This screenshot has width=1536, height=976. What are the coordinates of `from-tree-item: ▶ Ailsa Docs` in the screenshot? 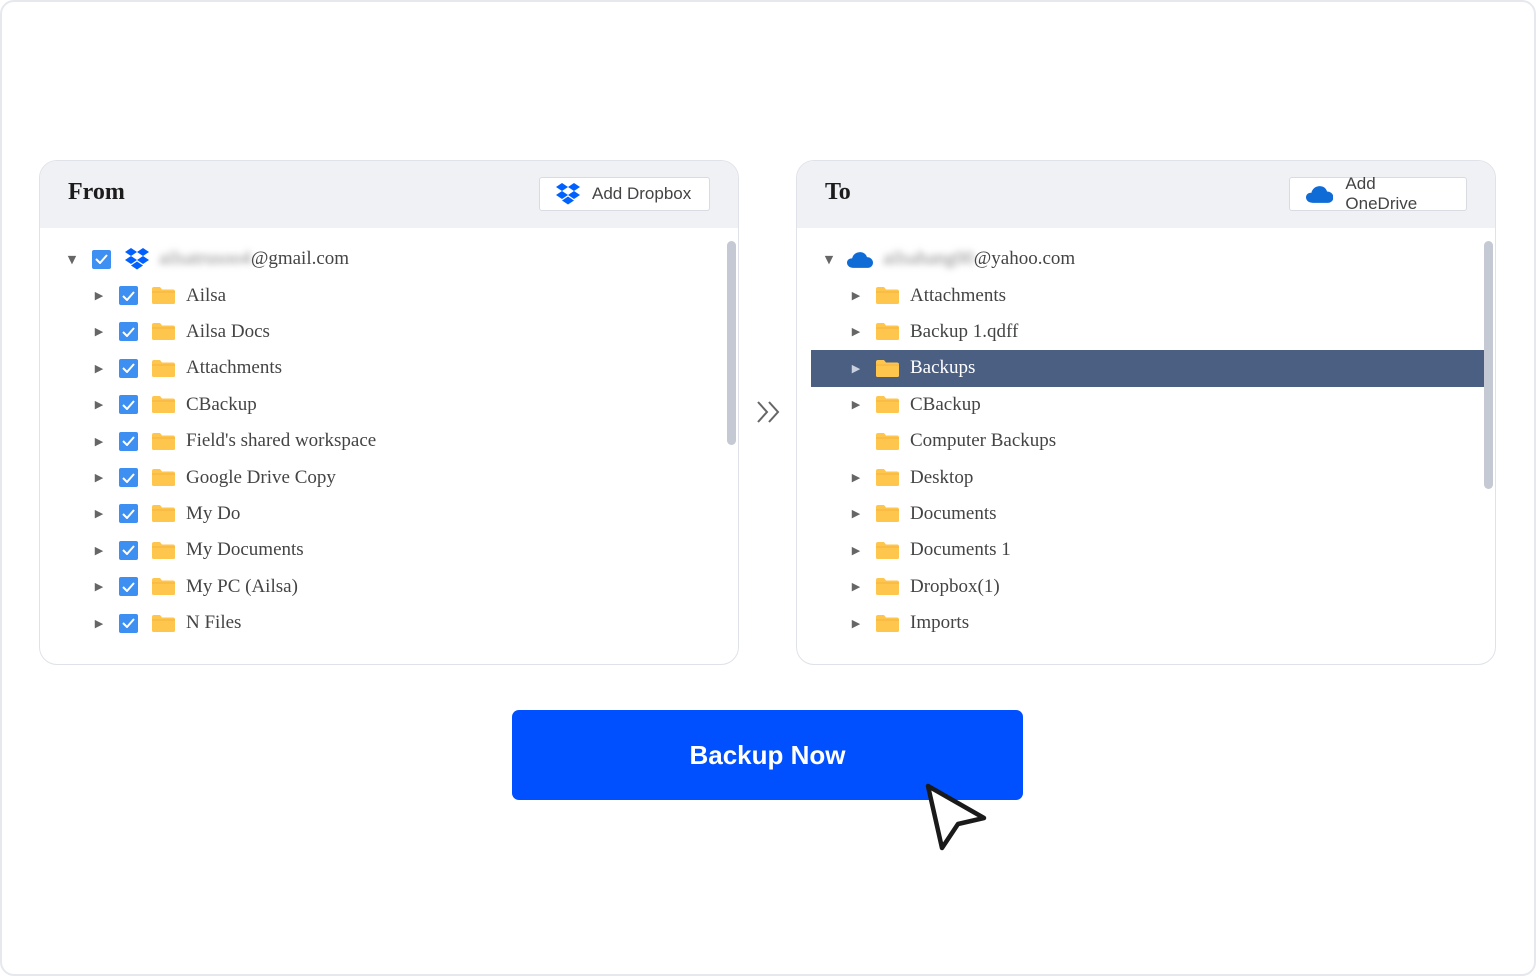 It's located at (389, 332).